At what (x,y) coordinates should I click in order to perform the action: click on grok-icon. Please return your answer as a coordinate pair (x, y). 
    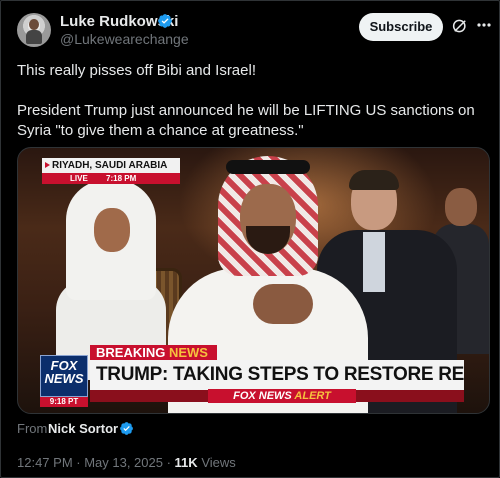
    Looking at the image, I should click on (460, 26).